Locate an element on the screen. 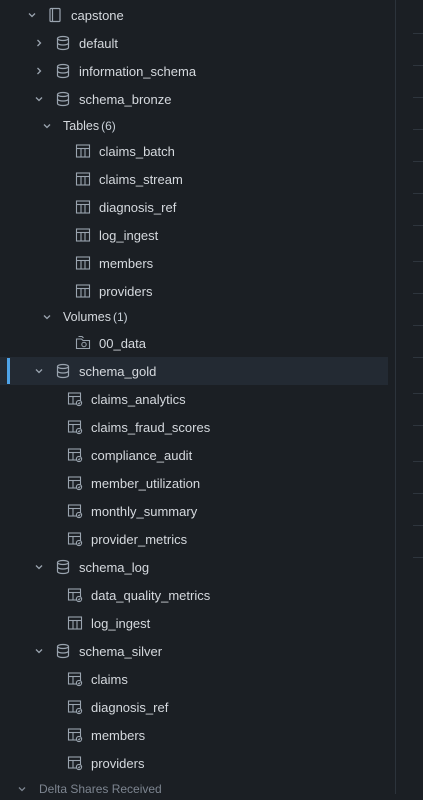 The image size is (423, 800). tree-item-schema-bronze: schema_bronze is located at coordinates (194, 99).